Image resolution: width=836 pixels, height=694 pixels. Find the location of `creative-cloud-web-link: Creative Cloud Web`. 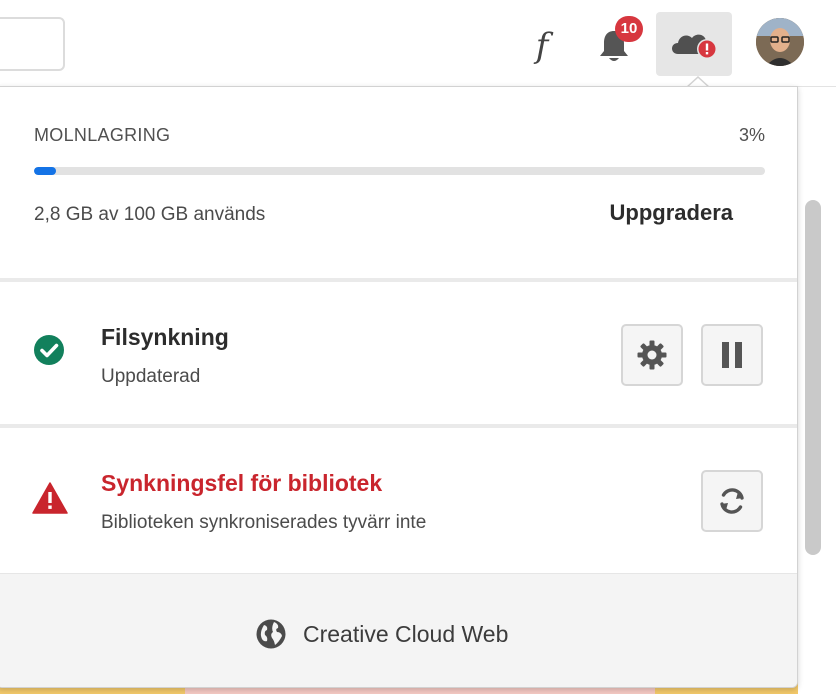

creative-cloud-web-link: Creative Cloud Web is located at coordinates (381, 634).